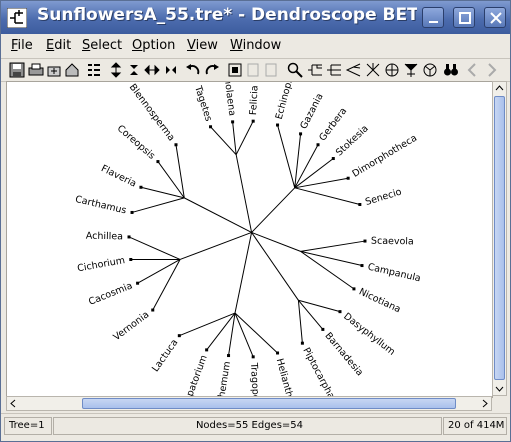 This screenshot has width=511, height=442. I want to click on title-bar: SunflowersA_55.tre* - Dendroscope BETA, so click(255, 17).